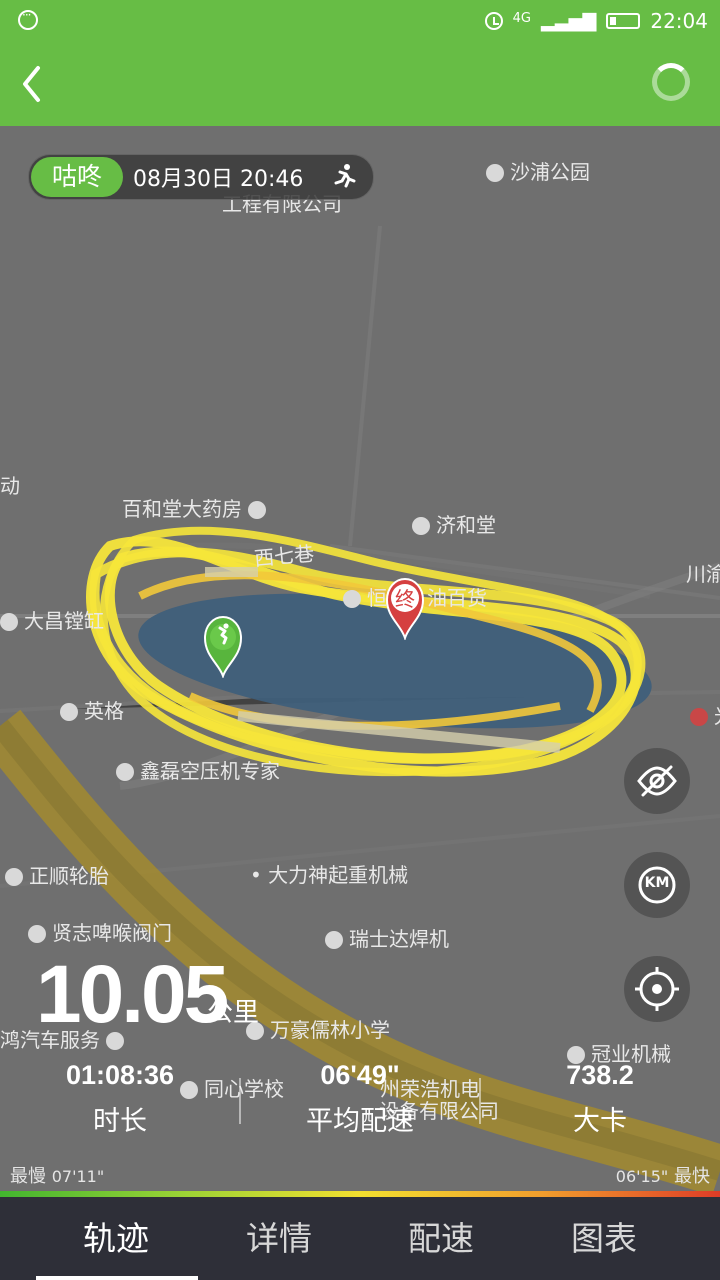 This screenshot has height=1280, width=720. Describe the element at coordinates (360, 84) in the screenshot. I see `app-bar` at that location.